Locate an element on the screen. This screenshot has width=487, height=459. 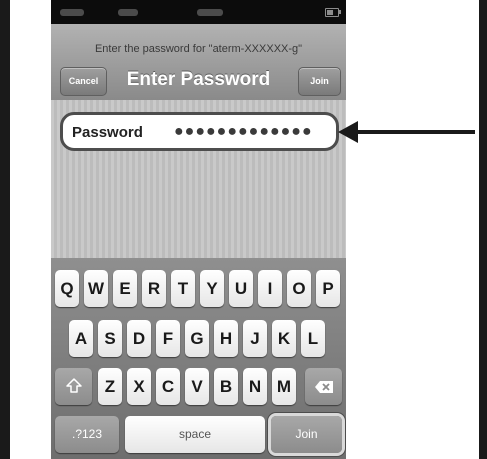
key-k: K is located at coordinates (284, 338).